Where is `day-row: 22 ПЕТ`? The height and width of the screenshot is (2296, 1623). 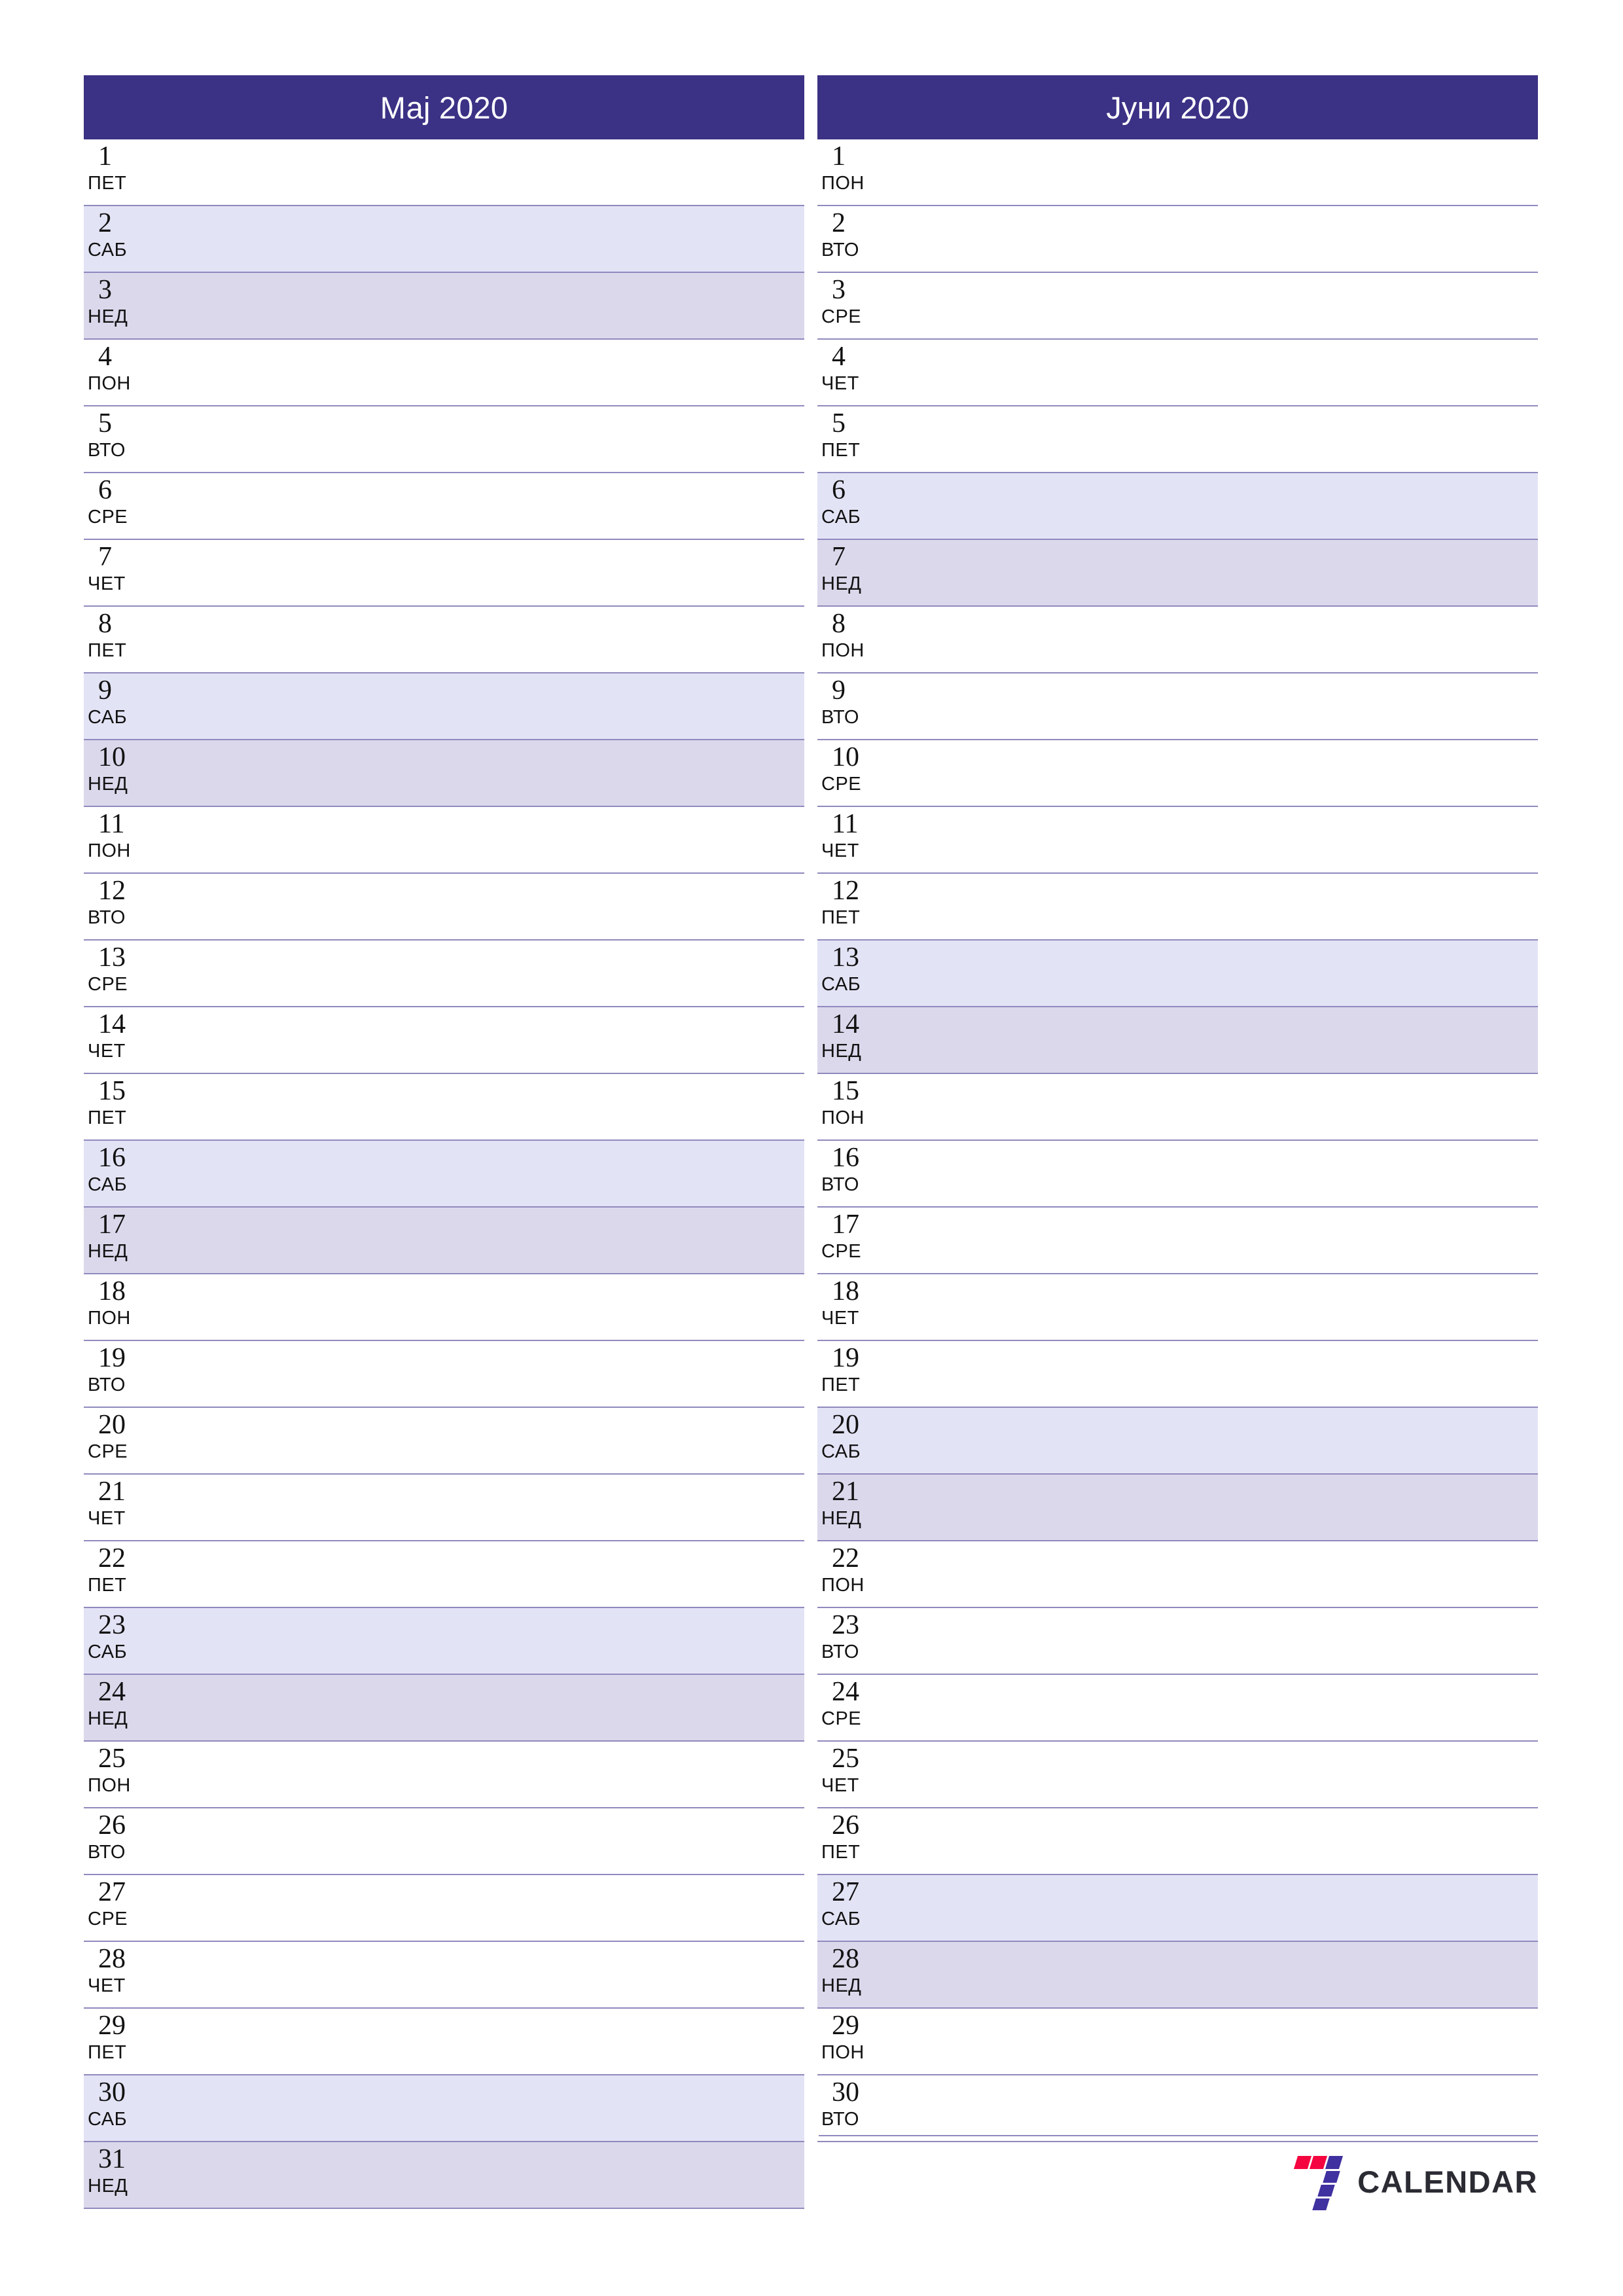 day-row: 22 ПЕТ is located at coordinates (444, 1574).